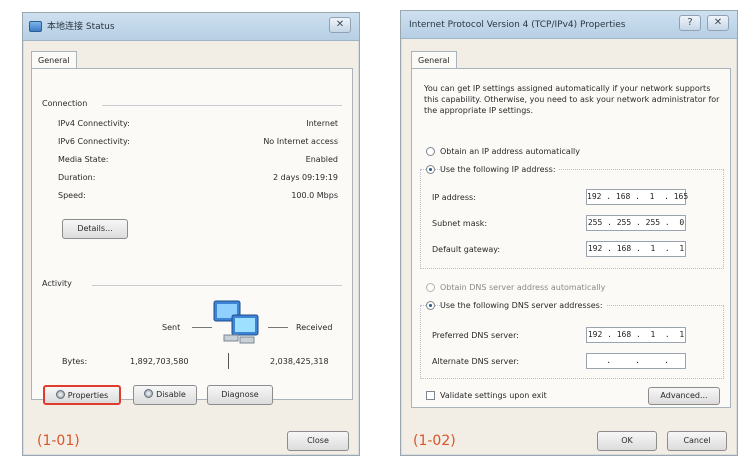 The height and width of the screenshot is (466, 750). I want to click on subnet-mask-label: Subnet mask:, so click(460, 223).